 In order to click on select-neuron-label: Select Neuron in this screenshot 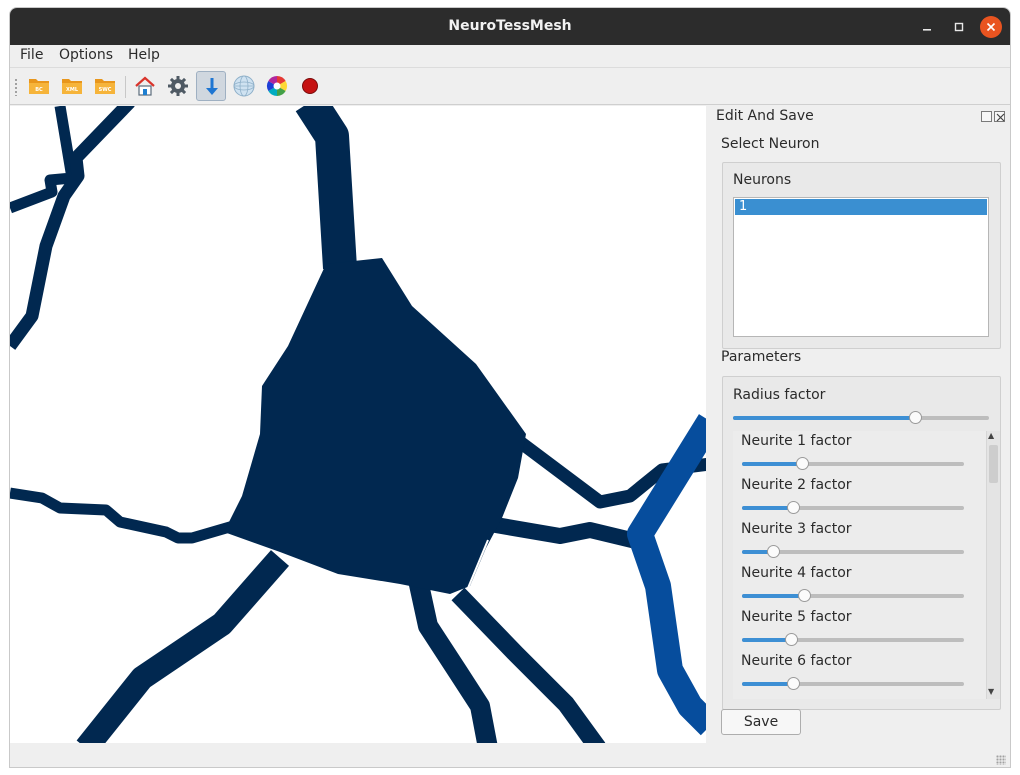, I will do `click(770, 144)`.